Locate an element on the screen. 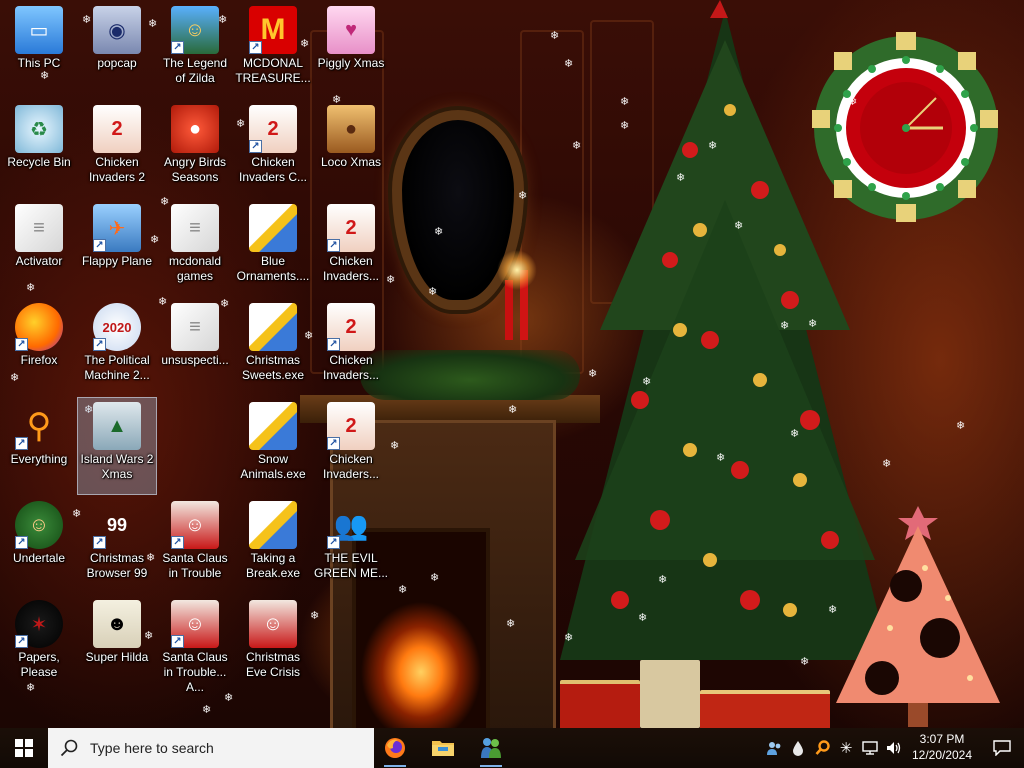  desktop-icon-label: mcdonald games is located at coordinates (195, 268).